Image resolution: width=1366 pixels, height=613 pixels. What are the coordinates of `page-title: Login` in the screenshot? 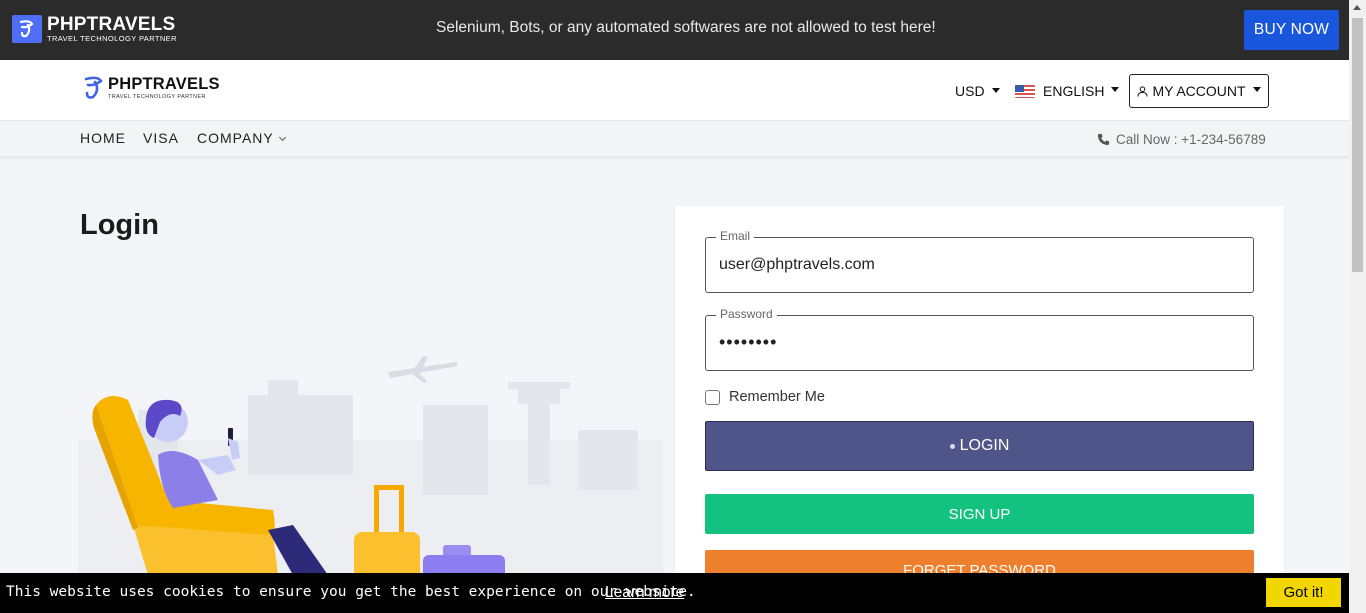 It's located at (119, 225).